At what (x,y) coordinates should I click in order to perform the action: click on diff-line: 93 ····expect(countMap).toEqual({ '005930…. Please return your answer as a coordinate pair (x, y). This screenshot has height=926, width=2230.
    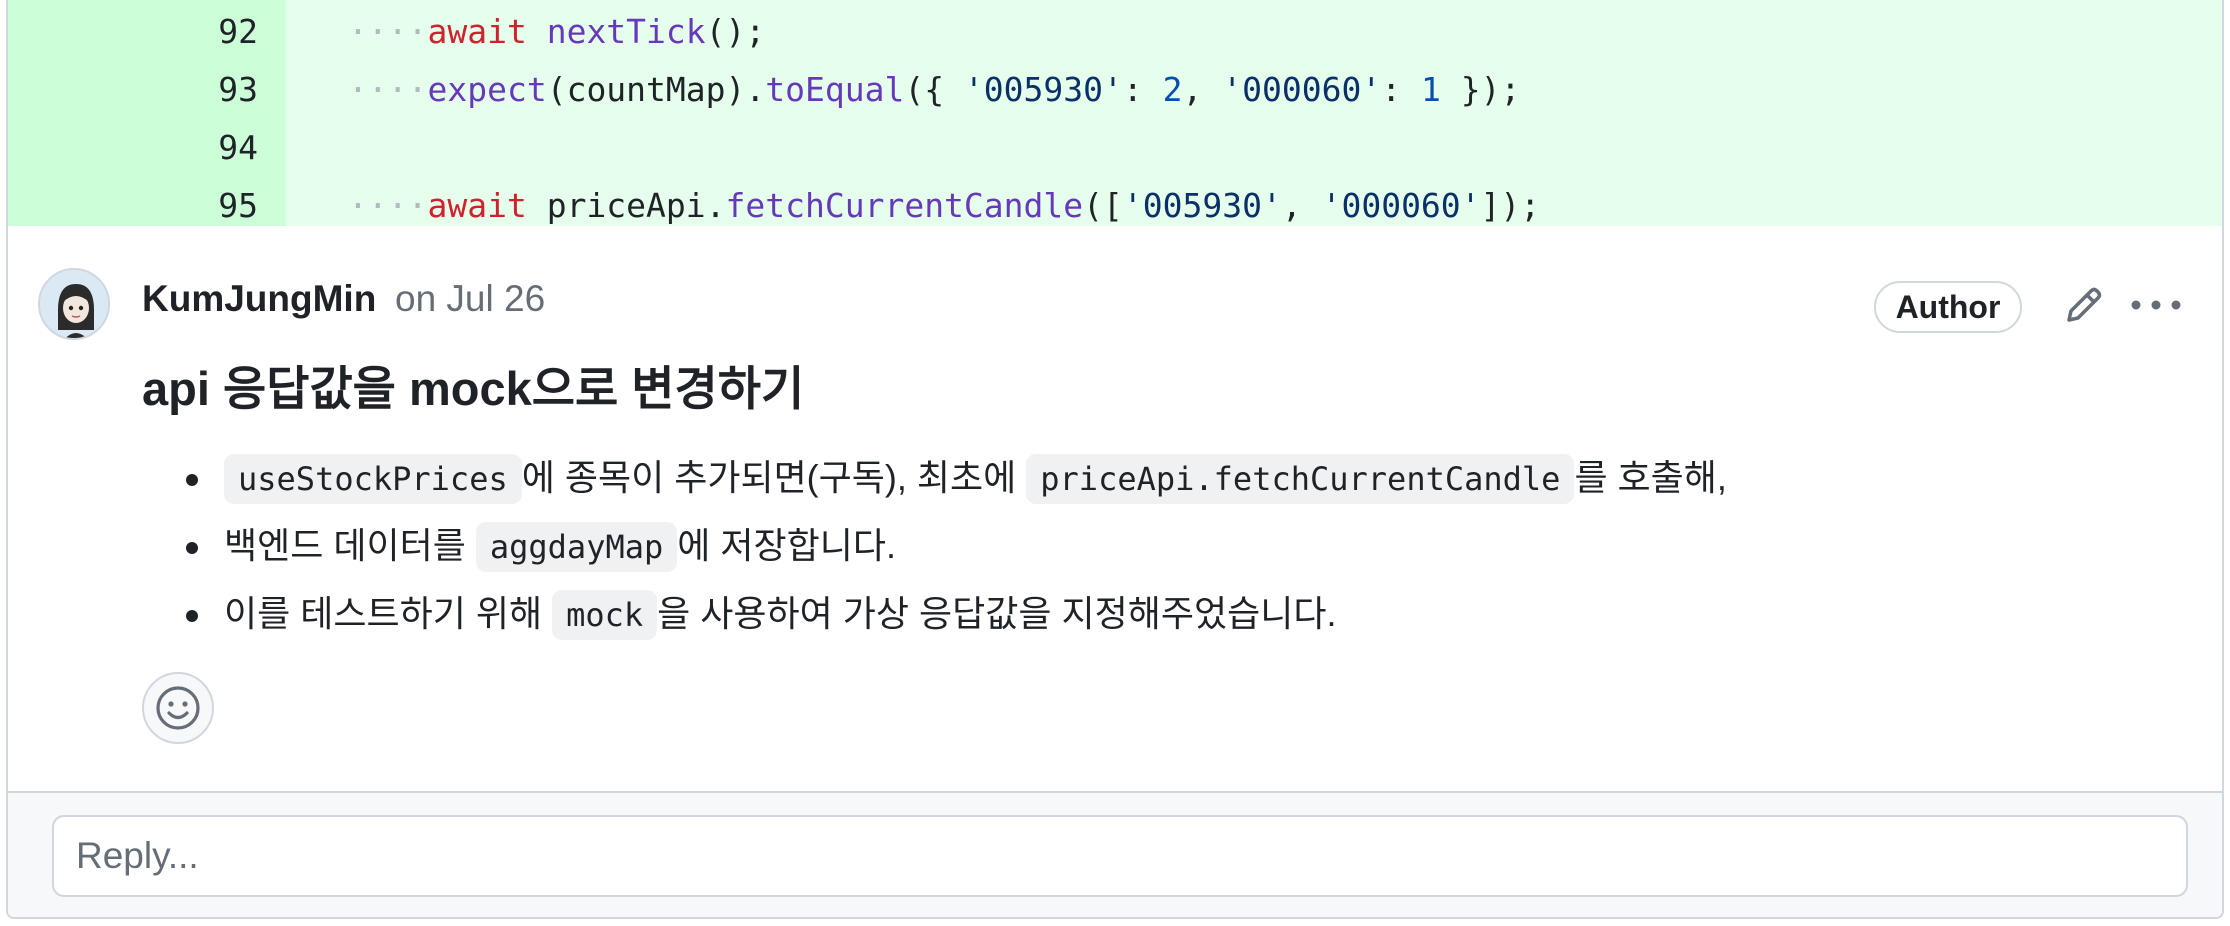
    Looking at the image, I should click on (1115, 89).